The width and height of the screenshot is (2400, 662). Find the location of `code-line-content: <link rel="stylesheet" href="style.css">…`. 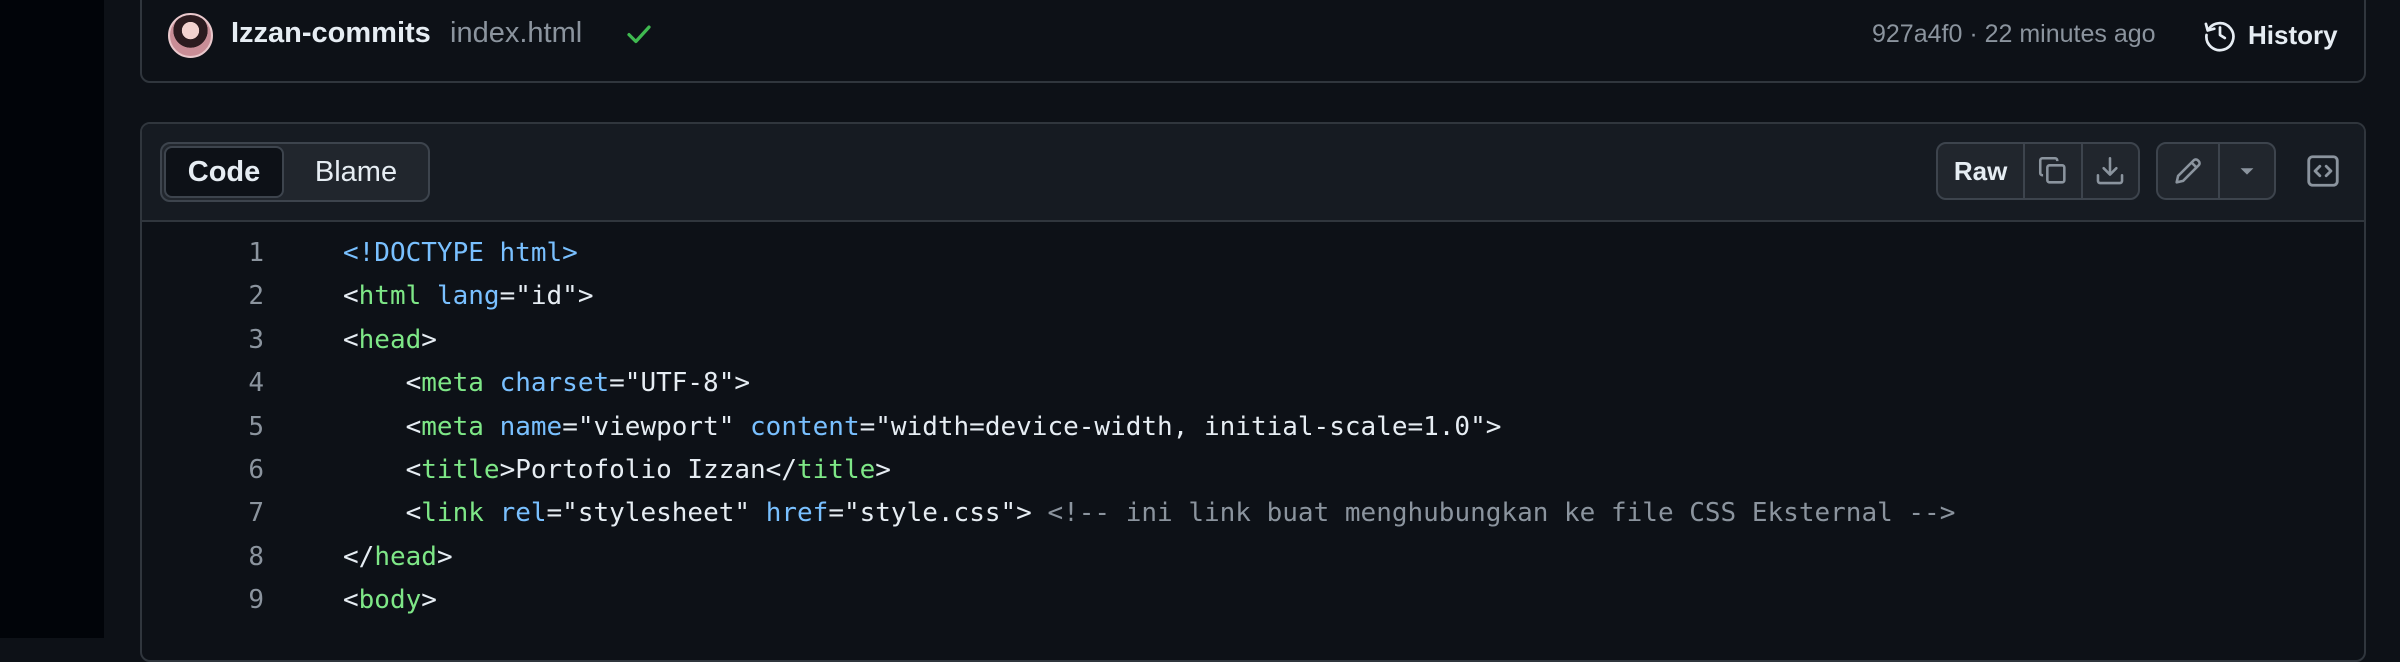

code-line-content: <link rel="stylesheet" href="style.css">… is located at coordinates (1149, 513).